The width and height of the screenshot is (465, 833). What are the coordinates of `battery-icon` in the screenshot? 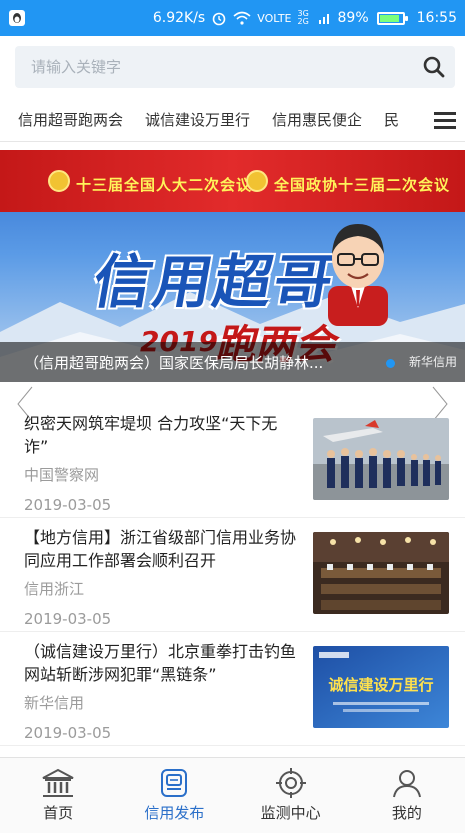 It's located at (392, 18).